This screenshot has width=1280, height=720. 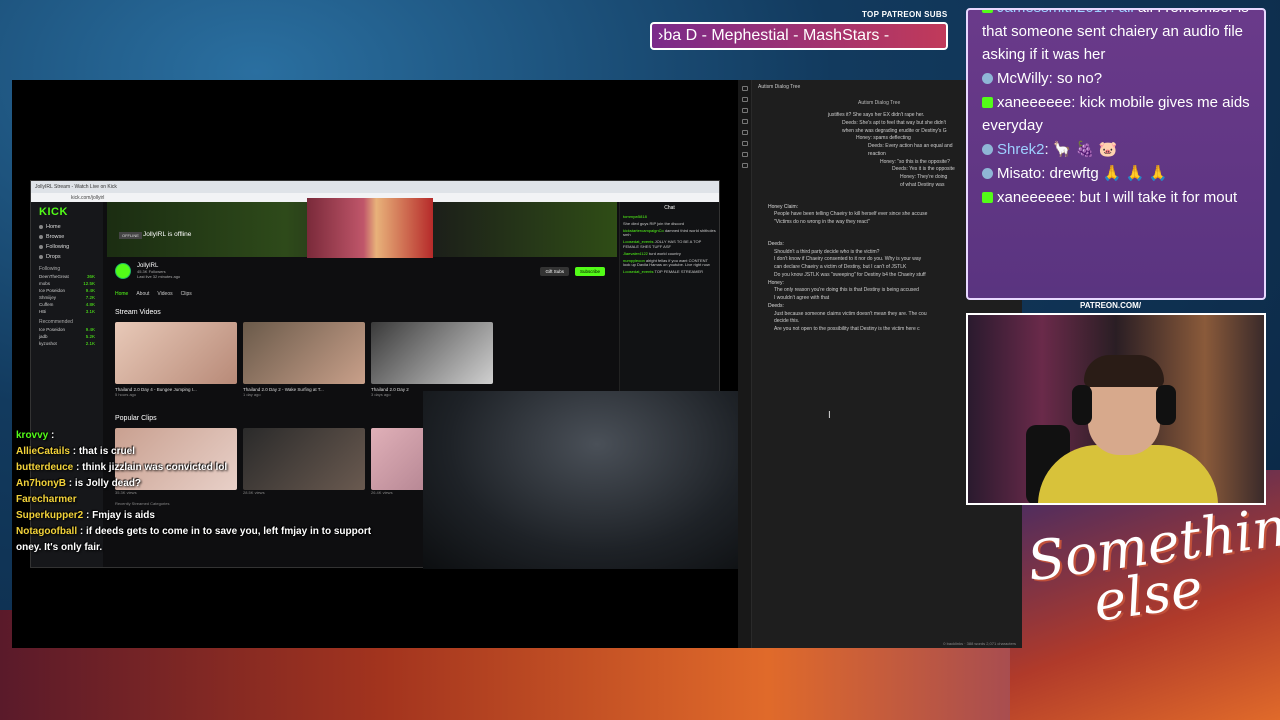 What do you see at coordinates (745, 154) in the screenshot?
I see `command-icon` at bounding box center [745, 154].